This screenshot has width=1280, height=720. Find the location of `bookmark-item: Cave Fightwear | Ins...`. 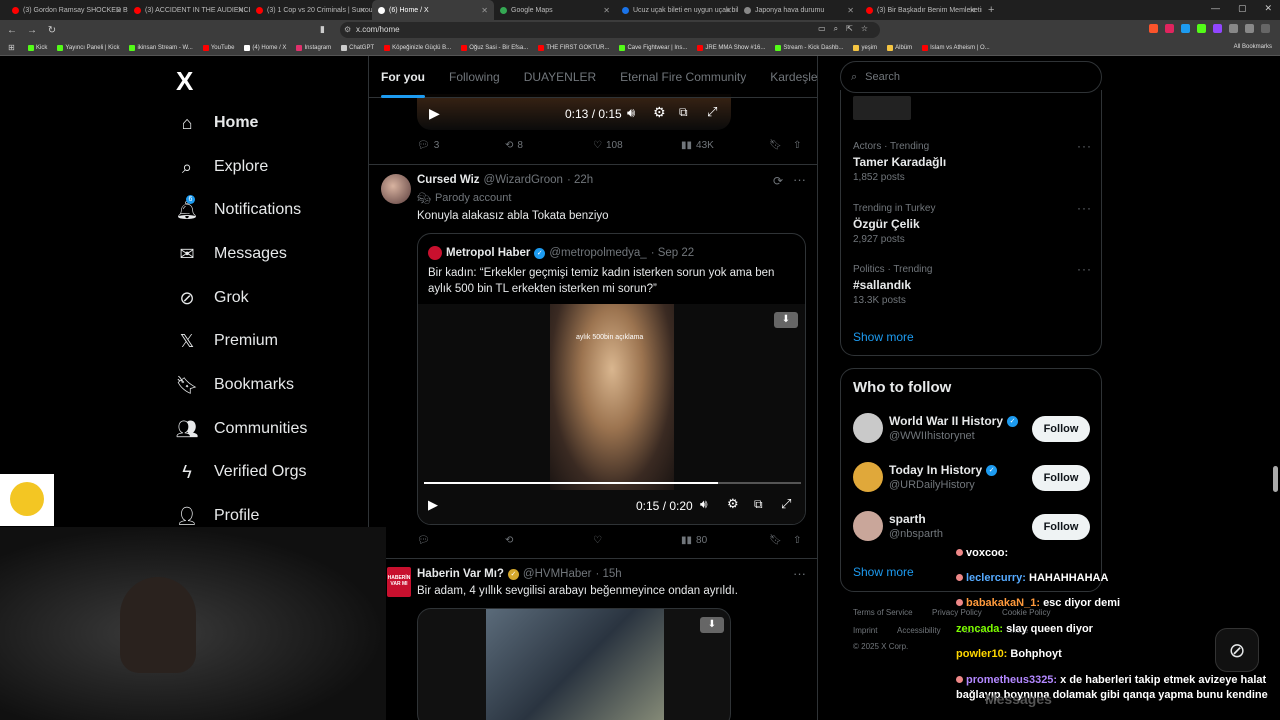

bookmark-item: Cave Fightwear | Ins... is located at coordinates (653, 47).